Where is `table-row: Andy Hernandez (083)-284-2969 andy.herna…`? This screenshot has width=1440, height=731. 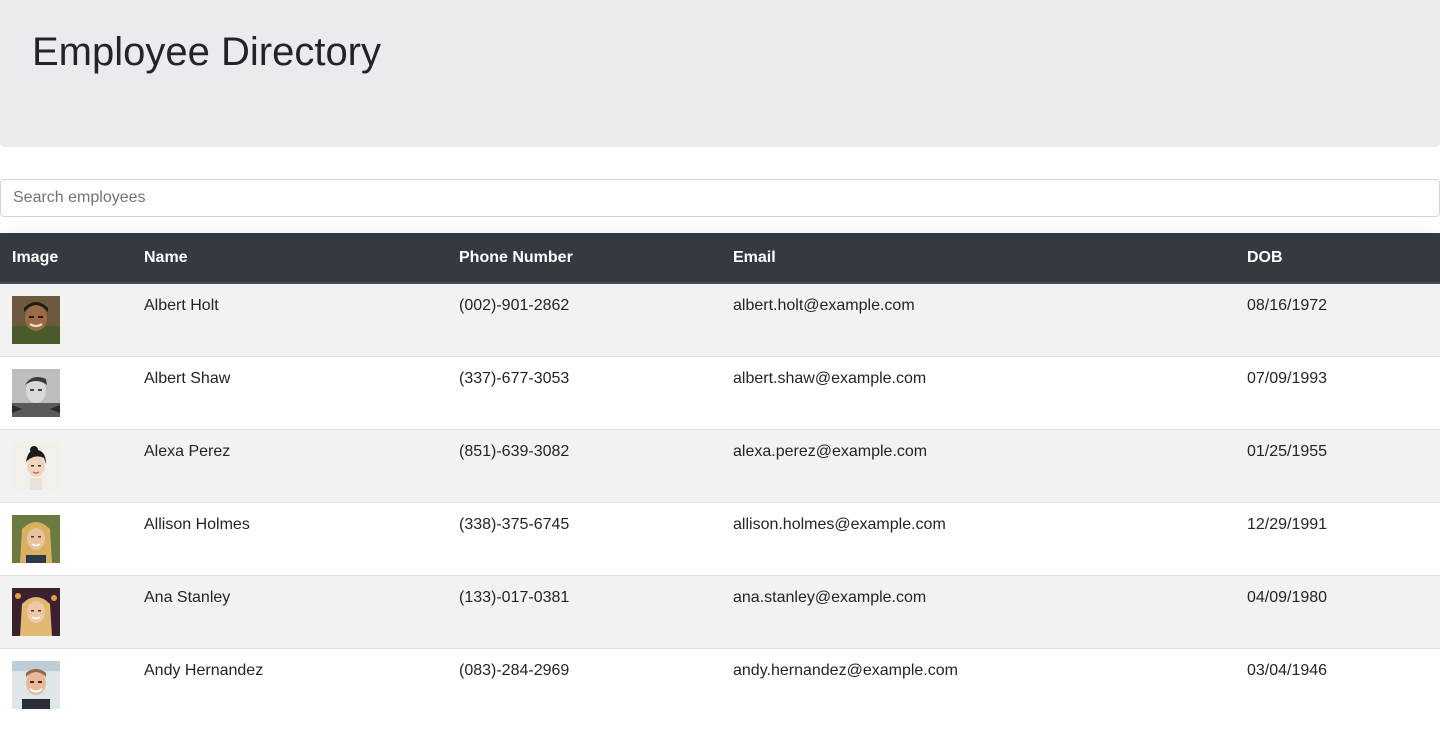
table-row: Andy Hernandez (083)-284-2969 andy.herna… is located at coordinates (720, 685).